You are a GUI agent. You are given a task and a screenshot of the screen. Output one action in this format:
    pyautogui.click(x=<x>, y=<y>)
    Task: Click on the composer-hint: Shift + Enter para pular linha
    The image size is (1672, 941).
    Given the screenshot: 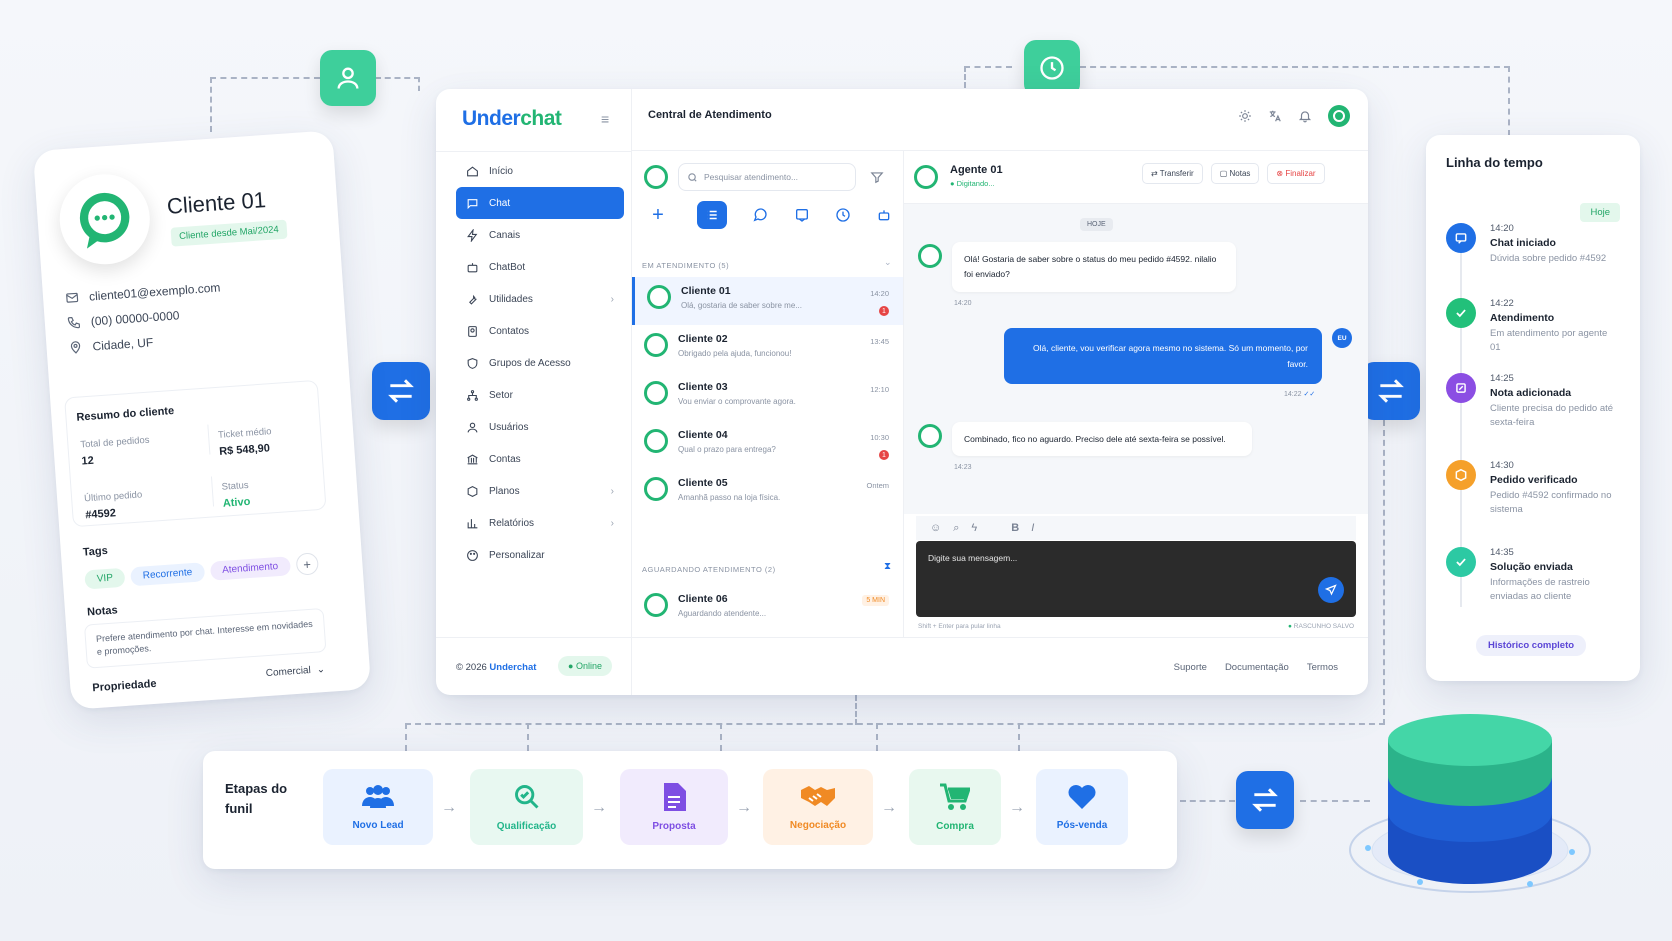 What is the action you would take?
    pyautogui.click(x=959, y=626)
    